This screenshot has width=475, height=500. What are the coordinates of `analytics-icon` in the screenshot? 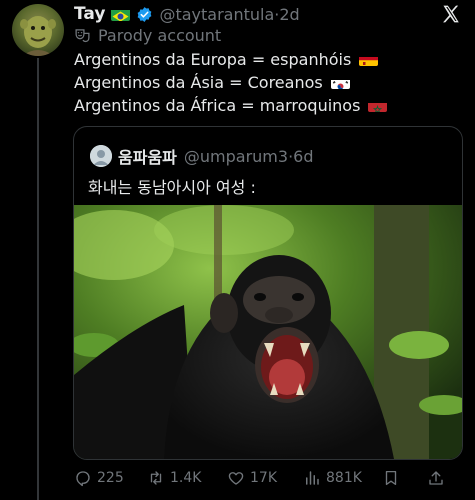 It's located at (312, 478).